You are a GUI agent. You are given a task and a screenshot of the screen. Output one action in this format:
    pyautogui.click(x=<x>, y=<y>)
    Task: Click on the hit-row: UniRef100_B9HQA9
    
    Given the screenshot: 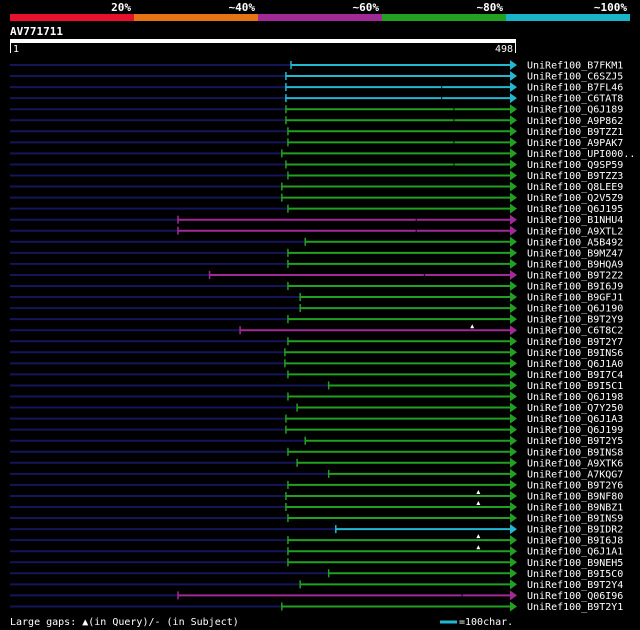 What is the action you would take?
    pyautogui.click(x=316, y=264)
    